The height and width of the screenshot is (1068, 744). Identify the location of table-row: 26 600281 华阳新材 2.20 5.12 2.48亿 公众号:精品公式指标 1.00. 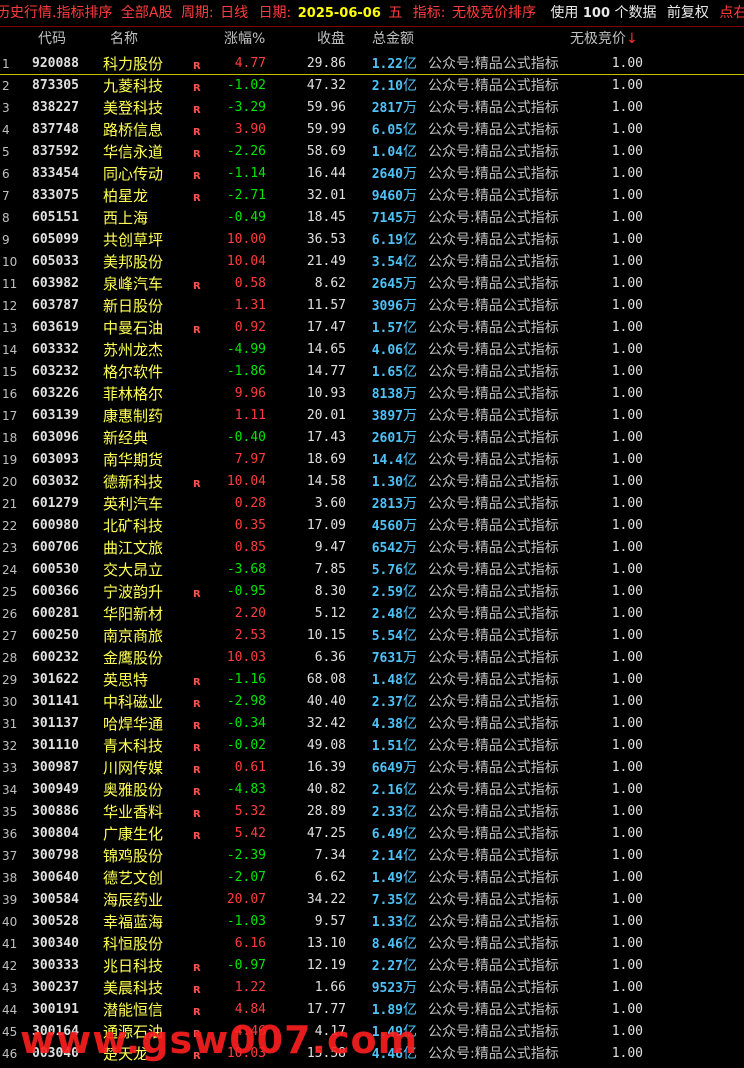
(372, 614).